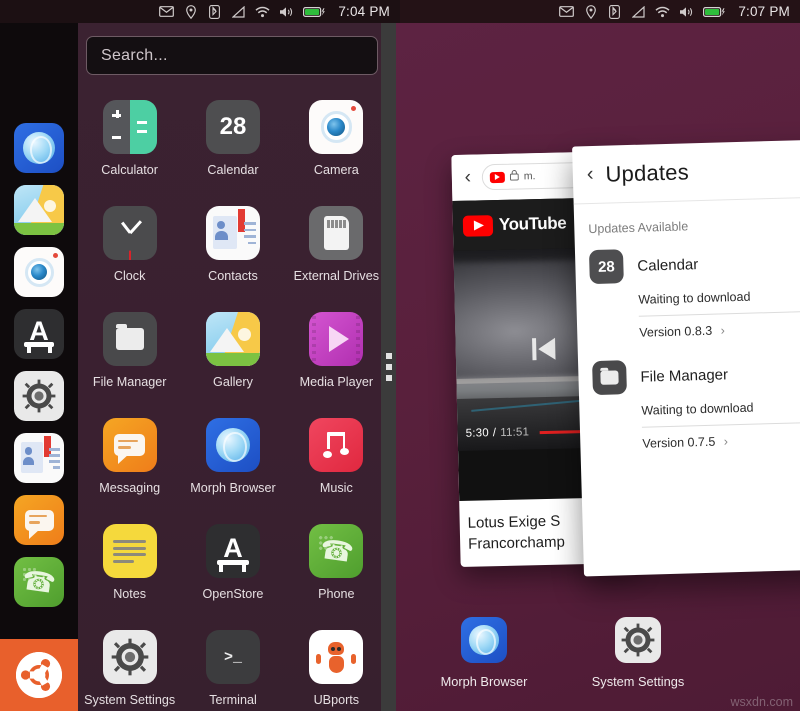 The image size is (800, 711). I want to click on updates-section-label: Updates Available, so click(638, 228).